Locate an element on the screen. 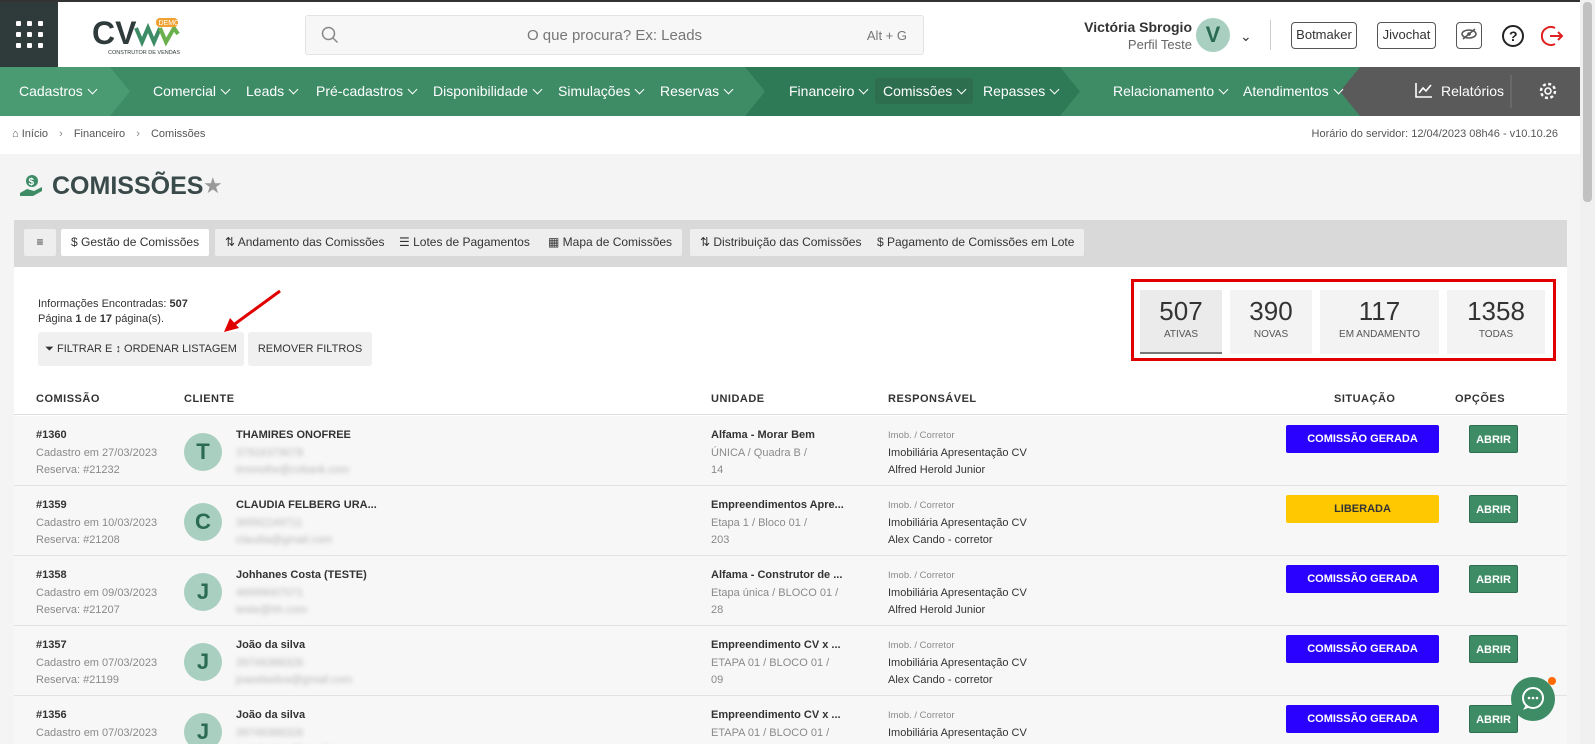 The width and height of the screenshot is (1595, 744). apps-grid-icon is located at coordinates (29, 34).